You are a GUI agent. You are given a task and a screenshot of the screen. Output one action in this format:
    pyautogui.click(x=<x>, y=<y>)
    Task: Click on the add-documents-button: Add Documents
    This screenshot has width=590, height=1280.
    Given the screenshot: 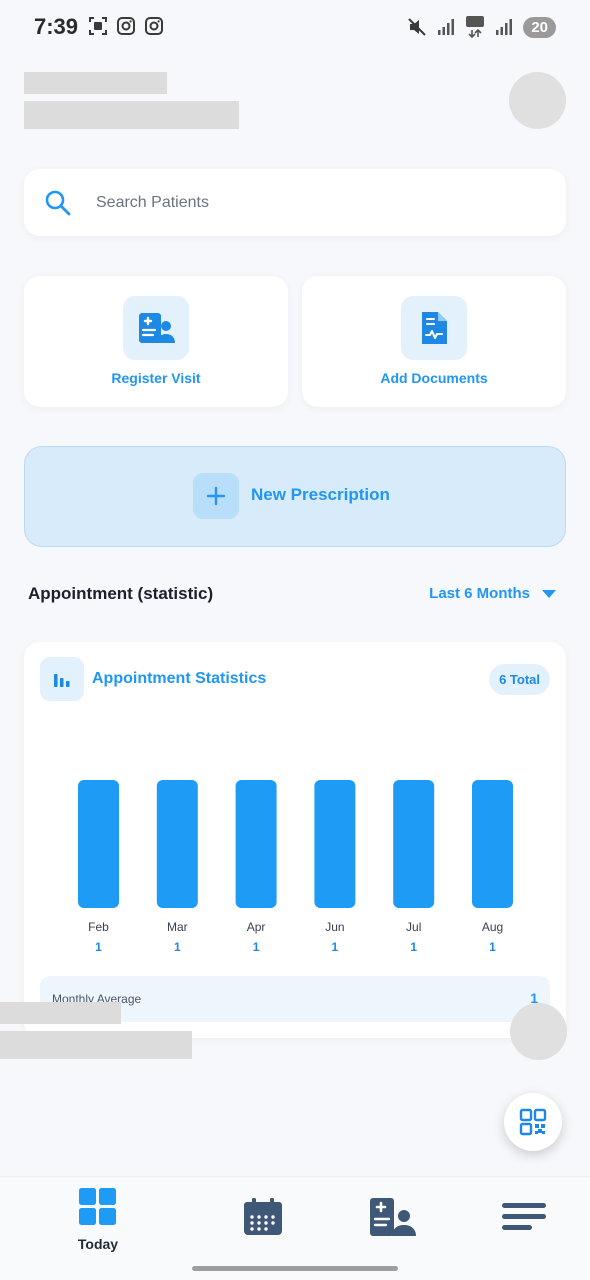 What is the action you would take?
    pyautogui.click(x=434, y=341)
    